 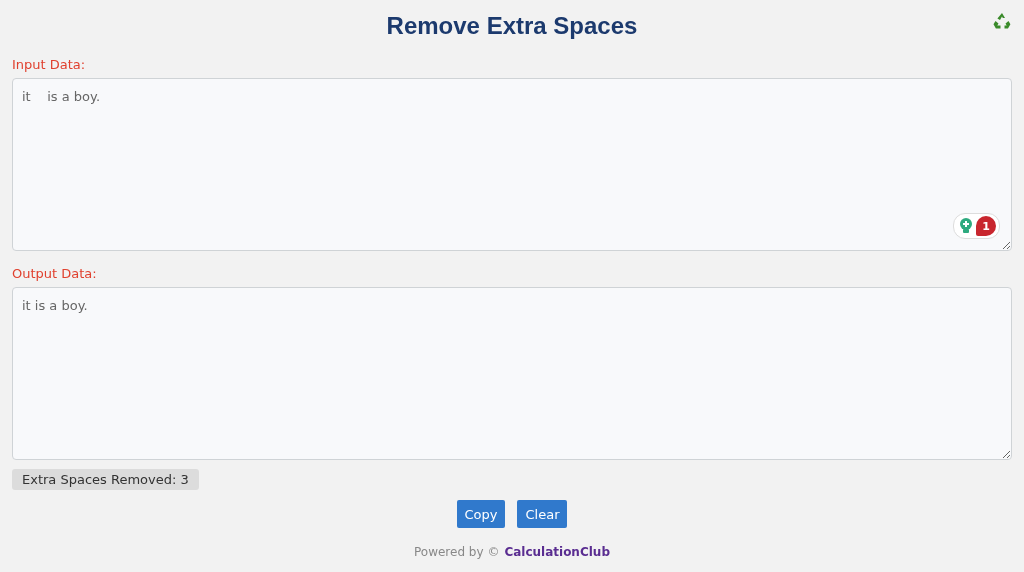 What do you see at coordinates (512, 26) in the screenshot?
I see `page-title: Remove Extra Spaces` at bounding box center [512, 26].